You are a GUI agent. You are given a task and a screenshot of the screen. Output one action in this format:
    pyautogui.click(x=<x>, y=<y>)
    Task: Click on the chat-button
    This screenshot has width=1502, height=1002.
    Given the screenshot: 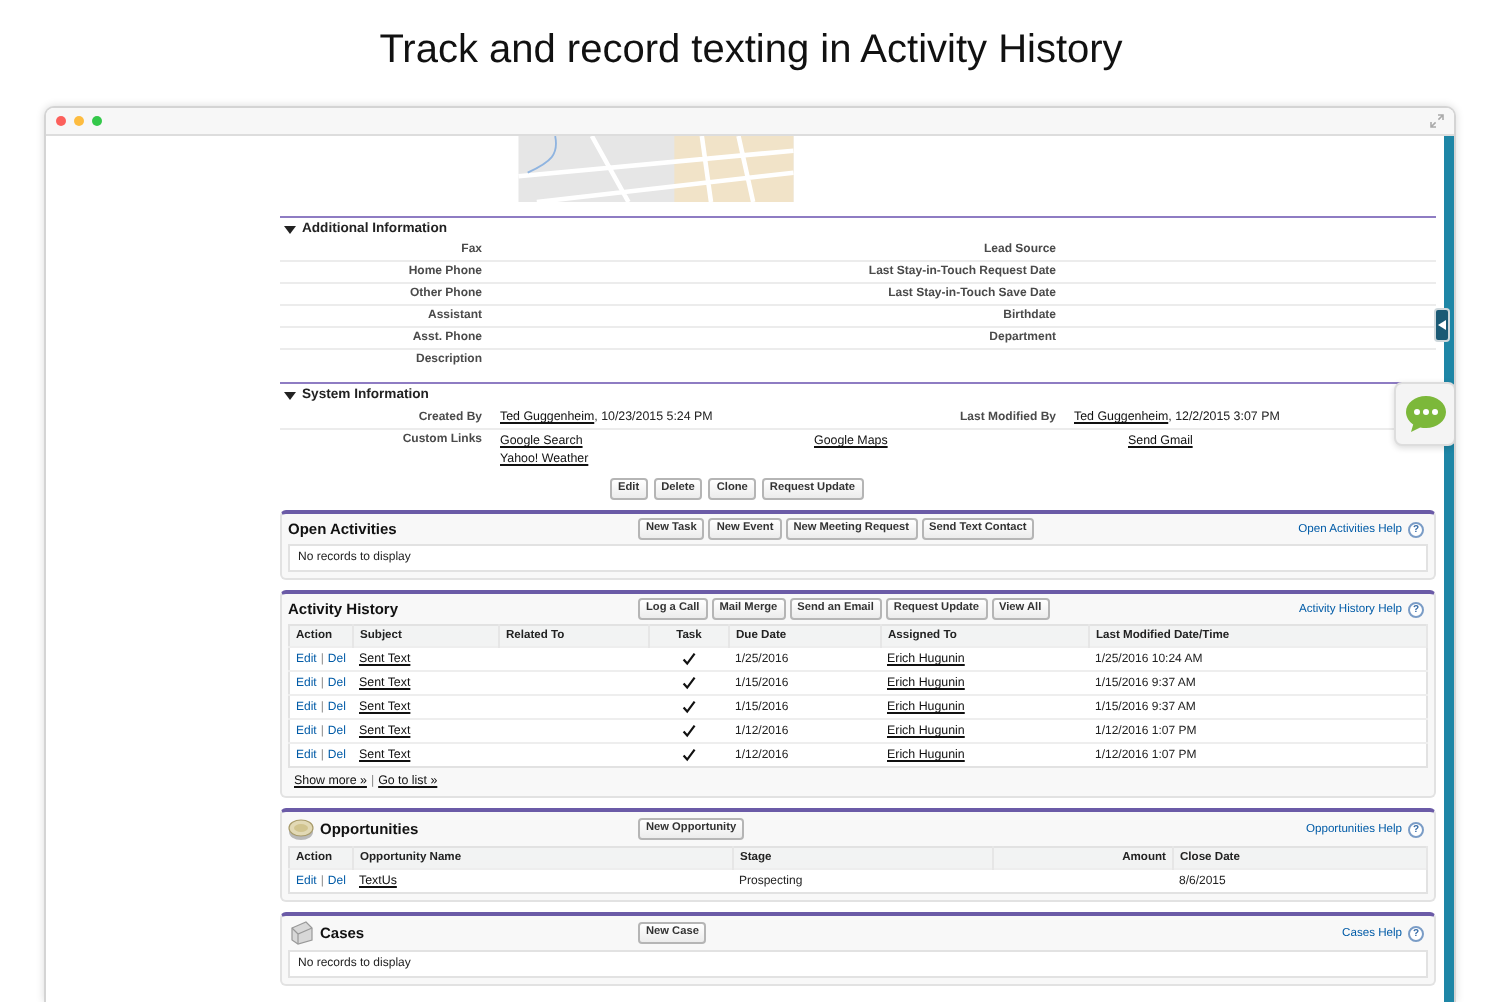 What is the action you would take?
    pyautogui.click(x=1424, y=414)
    